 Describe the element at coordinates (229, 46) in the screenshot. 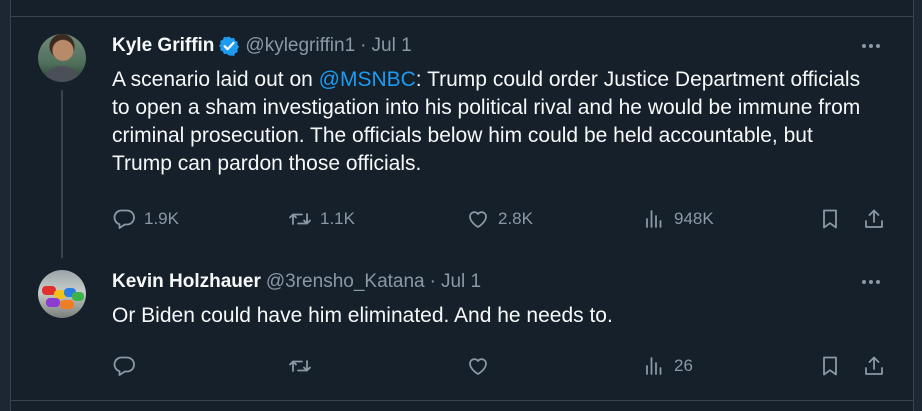

I see `verified-badge-icon` at that location.